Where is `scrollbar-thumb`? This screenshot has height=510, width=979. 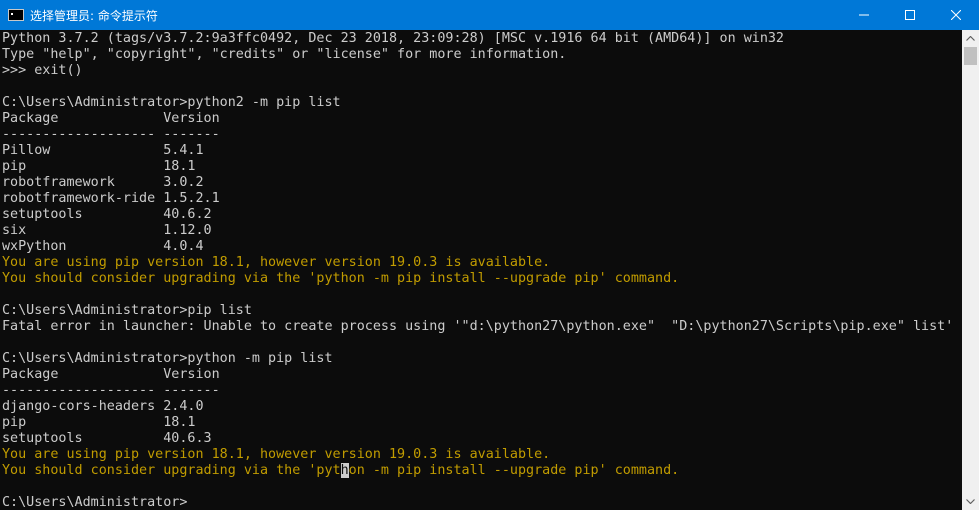
scrollbar-thumb is located at coordinates (970, 56).